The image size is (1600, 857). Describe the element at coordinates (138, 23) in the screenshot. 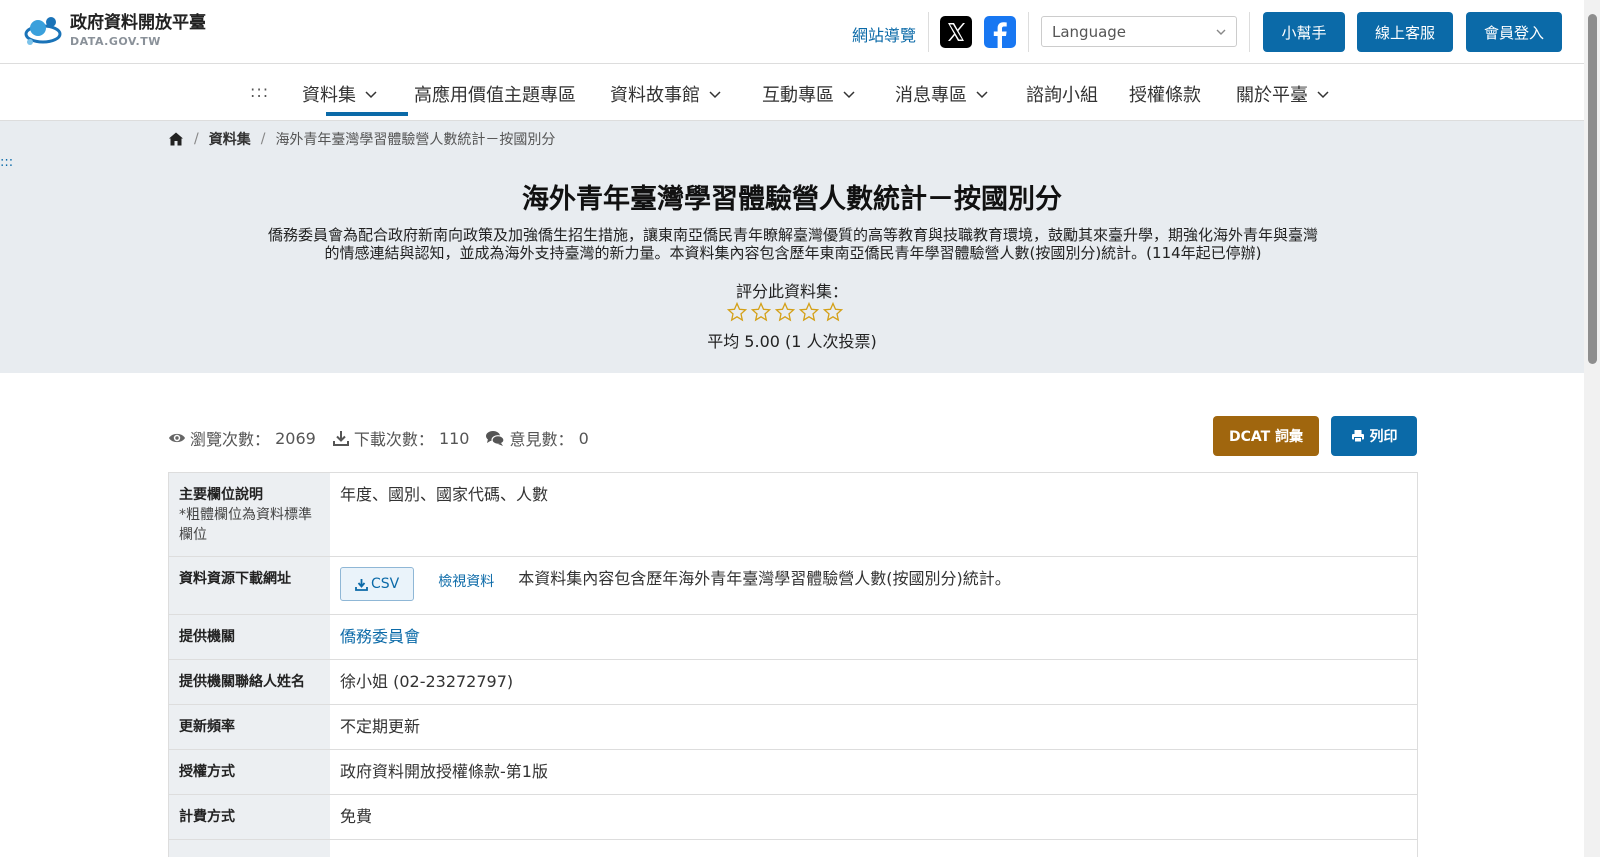

I see `logo-title: 政府資料開放平臺` at that location.